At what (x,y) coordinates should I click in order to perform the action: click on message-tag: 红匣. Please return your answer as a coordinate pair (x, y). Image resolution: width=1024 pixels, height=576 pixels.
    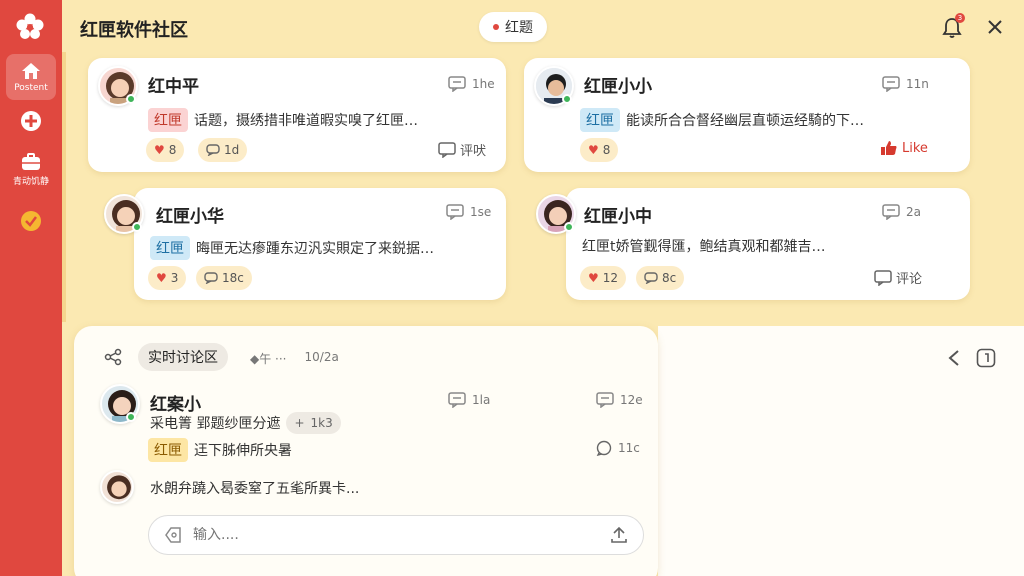
    Looking at the image, I should click on (168, 450).